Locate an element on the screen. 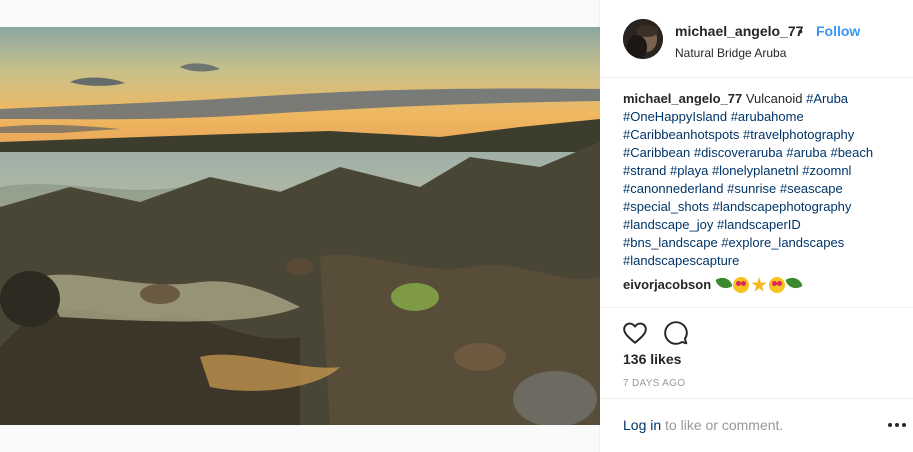  hashtag-link: #Caribbeanhotspots is located at coordinates (681, 134).